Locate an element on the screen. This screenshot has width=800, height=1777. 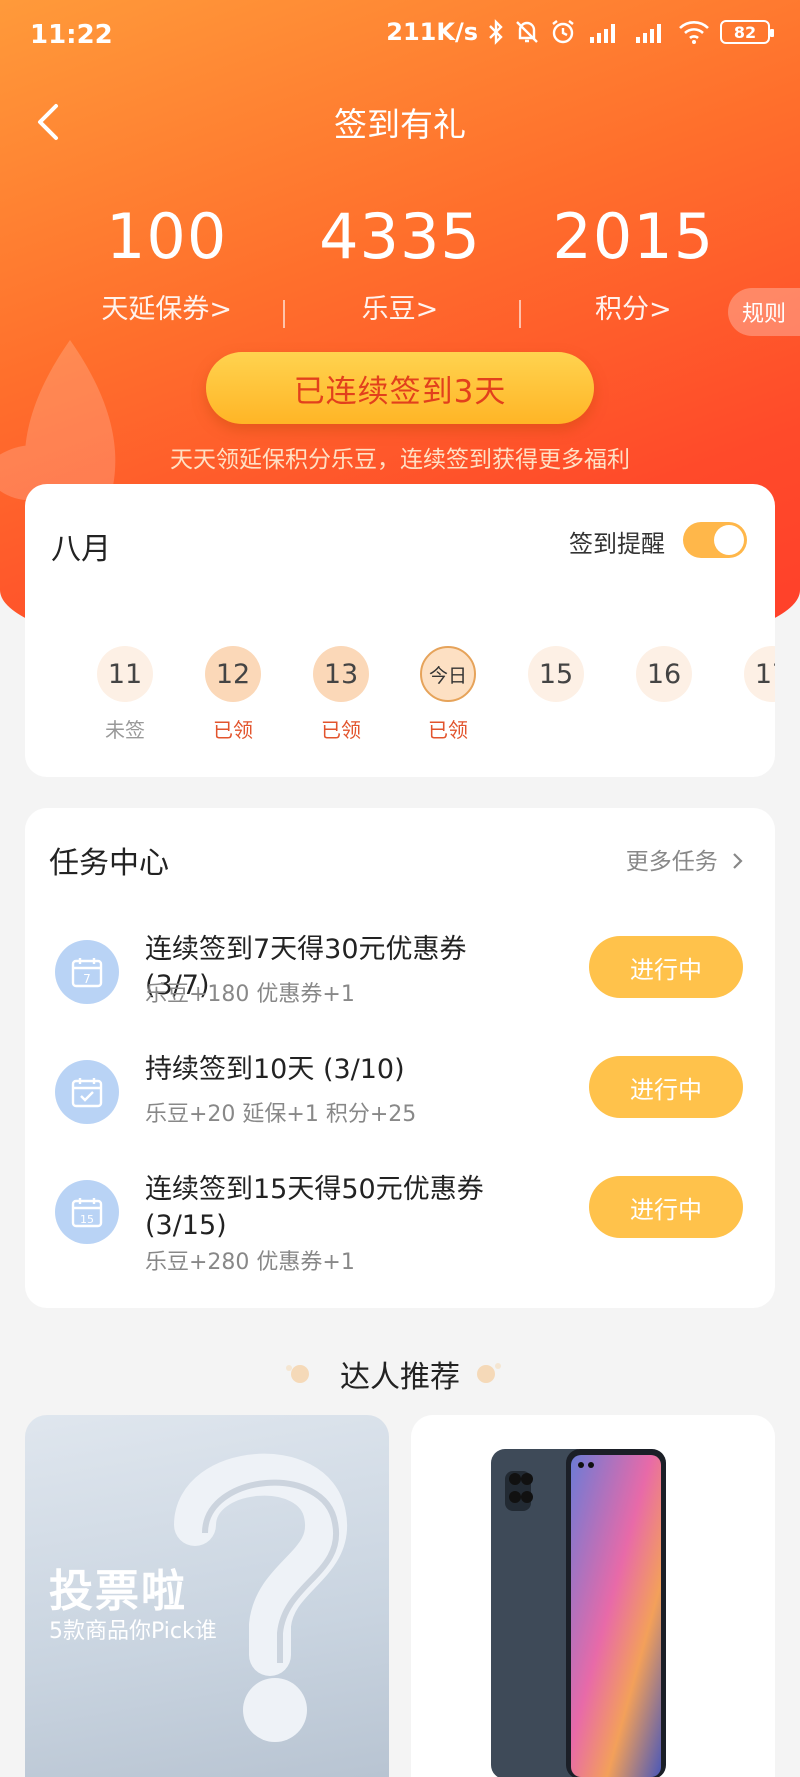
toggle-knob is located at coordinates (729, 540).